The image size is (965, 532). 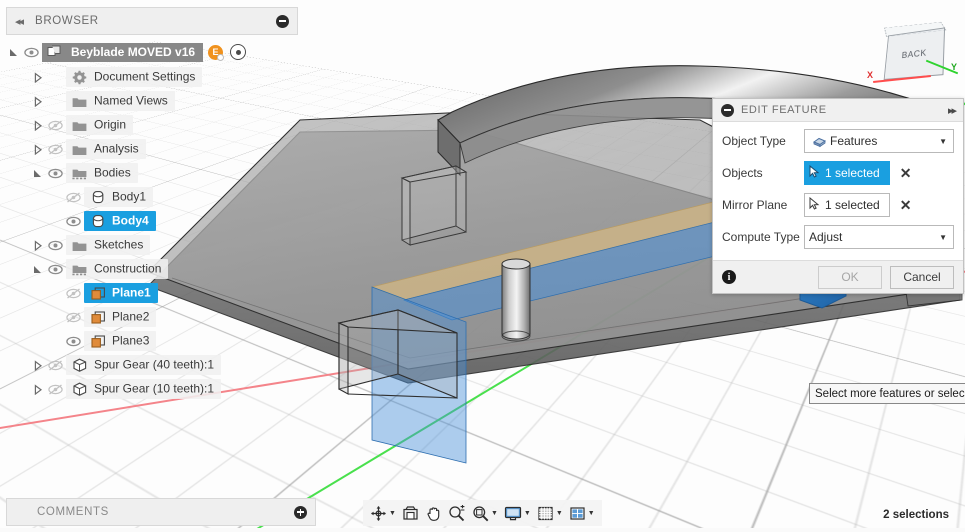 I want to click on root-node-pill: Beyblade MOVED v16, so click(x=123, y=52).